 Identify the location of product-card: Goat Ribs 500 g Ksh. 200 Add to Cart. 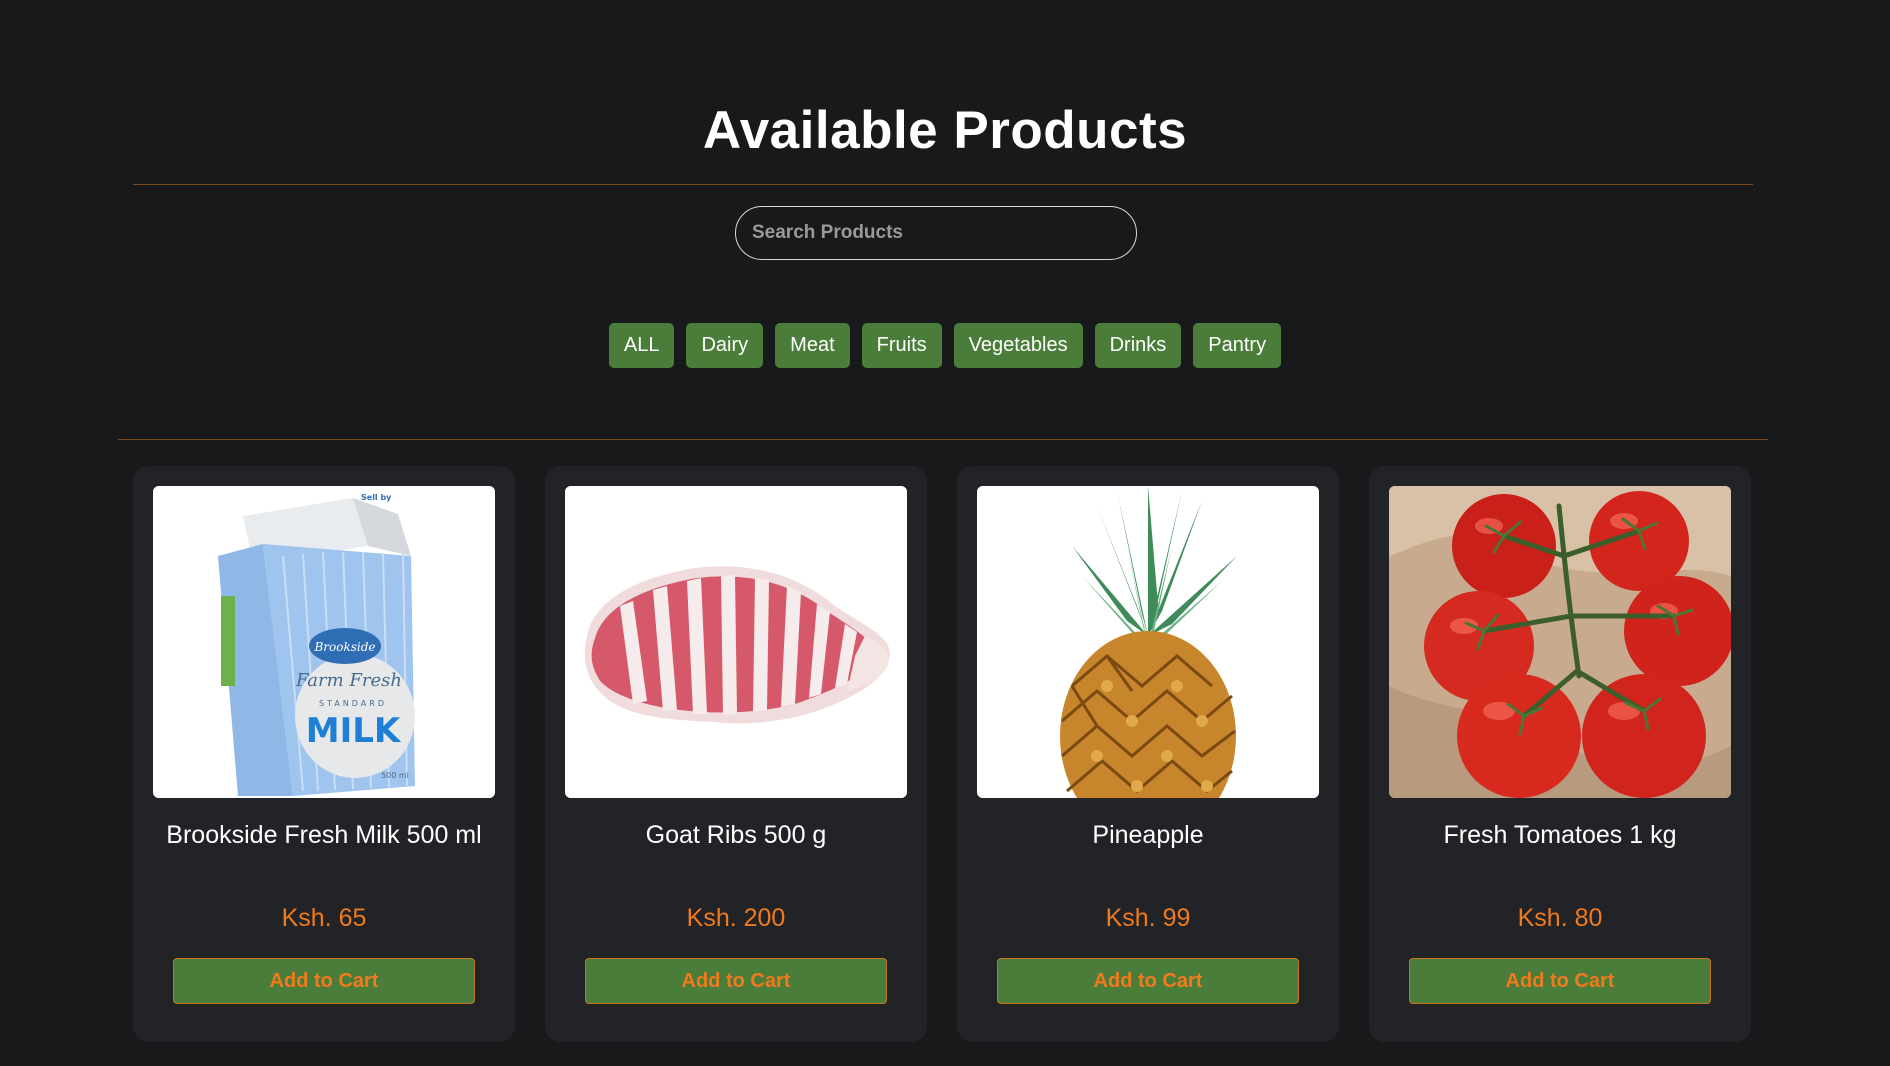
(736, 754).